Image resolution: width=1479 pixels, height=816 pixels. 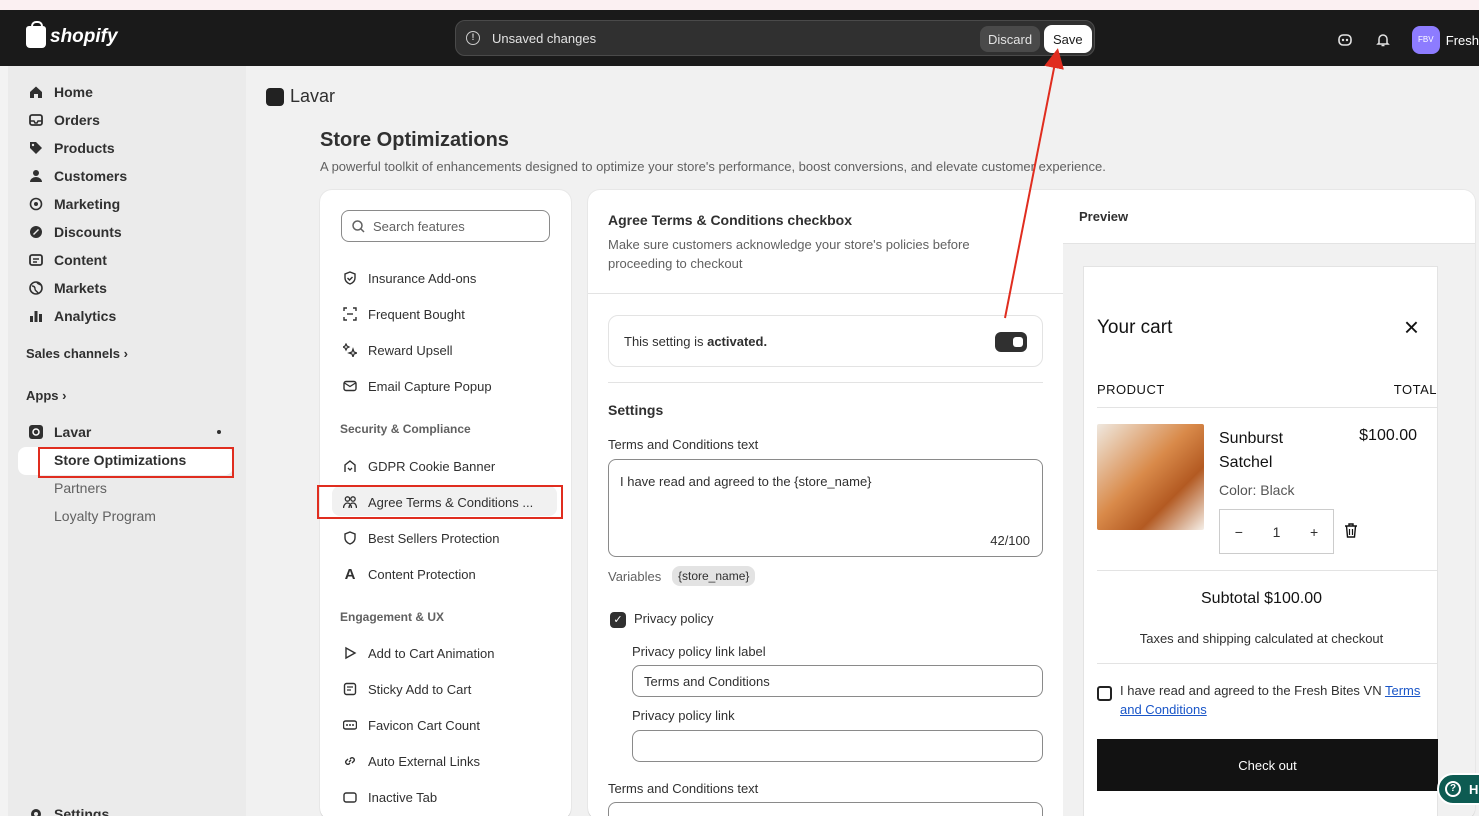 What do you see at coordinates (418, 466) in the screenshot?
I see `feature-gdpr-cookie-banner: GDPR Cookie Banner` at bounding box center [418, 466].